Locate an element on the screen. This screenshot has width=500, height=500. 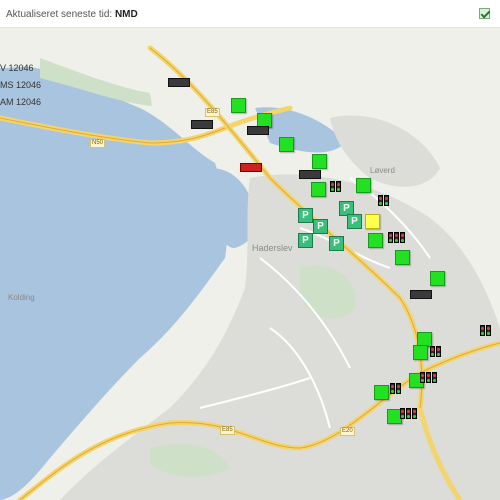
road-label: E20 is located at coordinates (347, 431).